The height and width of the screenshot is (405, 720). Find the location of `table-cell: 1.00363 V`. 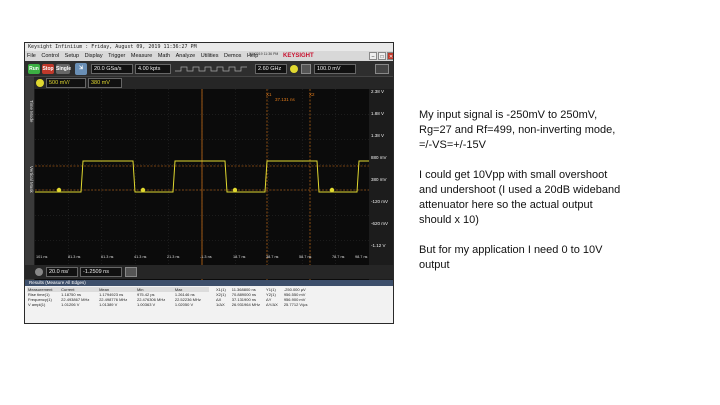

table-cell: 1.00363 V is located at coordinates (146, 304).